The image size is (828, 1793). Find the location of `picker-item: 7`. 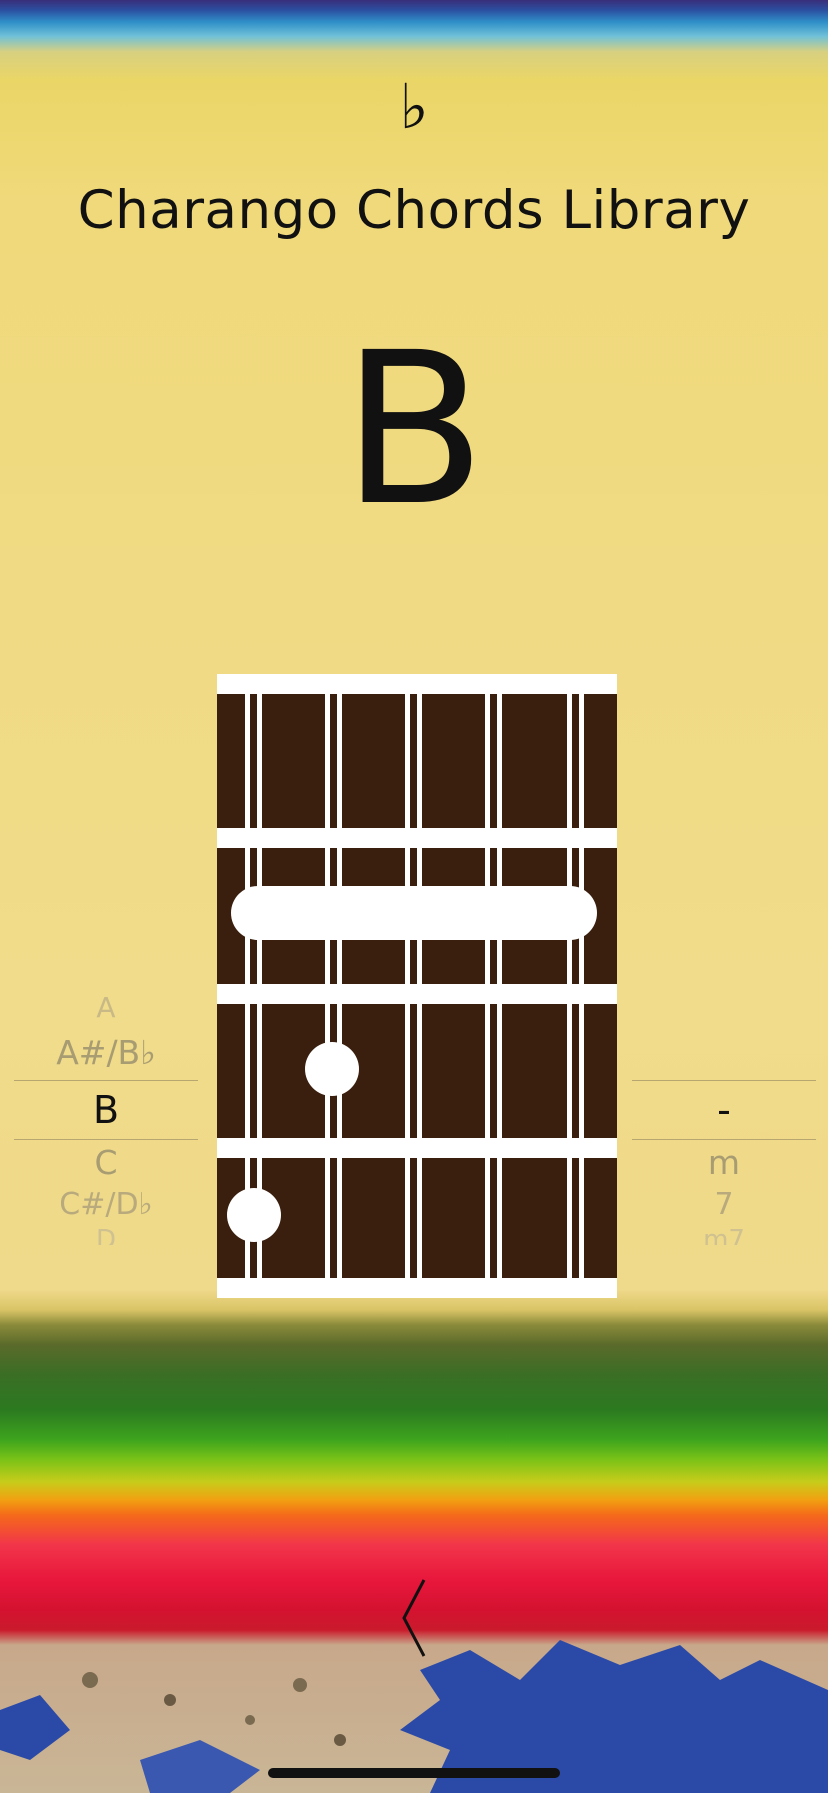

picker-item: 7 is located at coordinates (724, 1204).